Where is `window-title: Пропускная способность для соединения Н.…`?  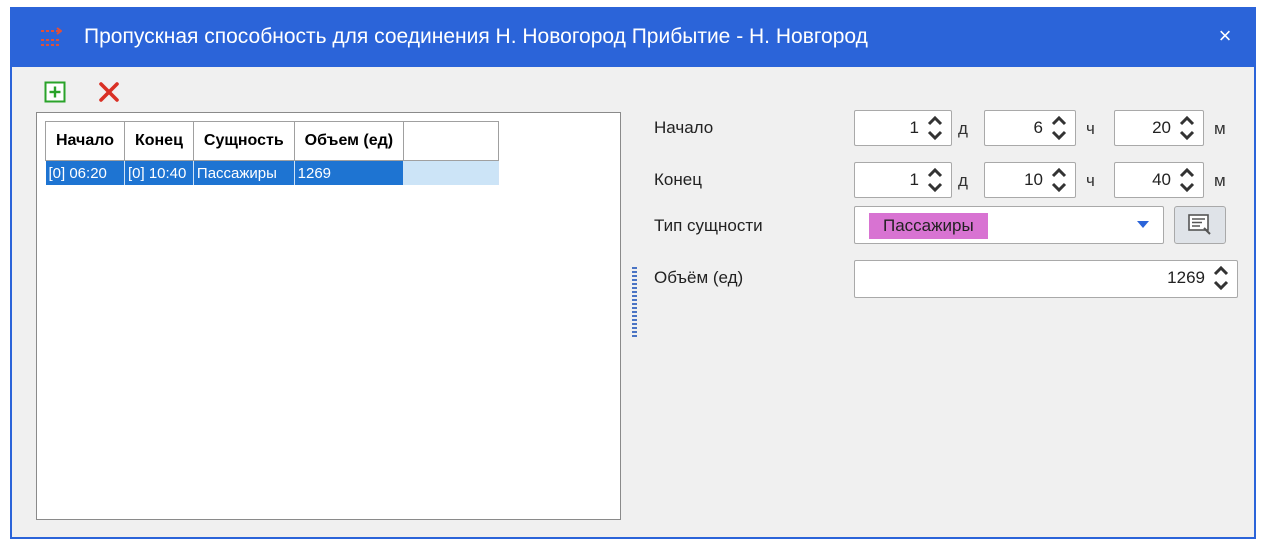 window-title: Пропускная способность для соединения Н.… is located at coordinates (476, 36).